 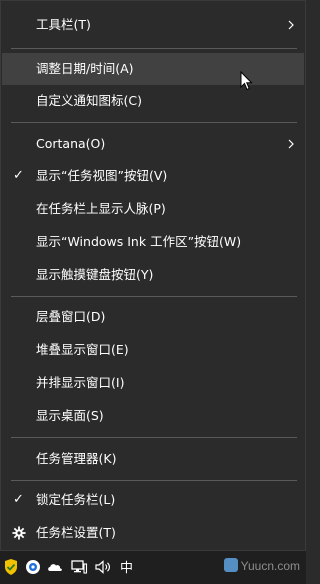 What do you see at coordinates (76, 532) in the screenshot?
I see `menu-item-label: 任务栏设置(T)` at bounding box center [76, 532].